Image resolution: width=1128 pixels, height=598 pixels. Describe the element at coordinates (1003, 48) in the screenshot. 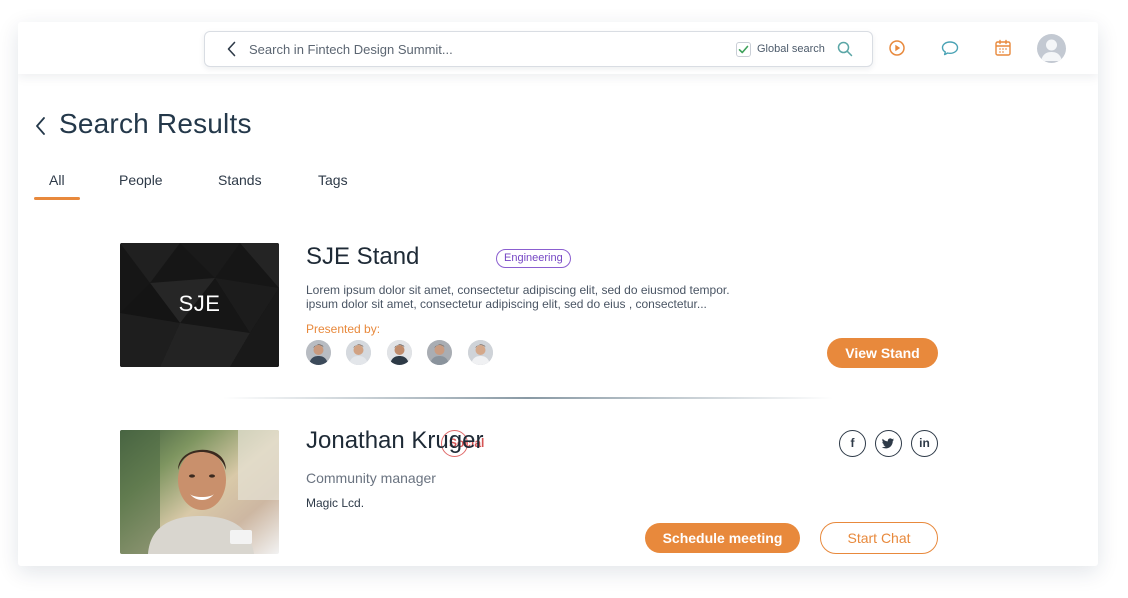

I see `calendar-icon` at that location.